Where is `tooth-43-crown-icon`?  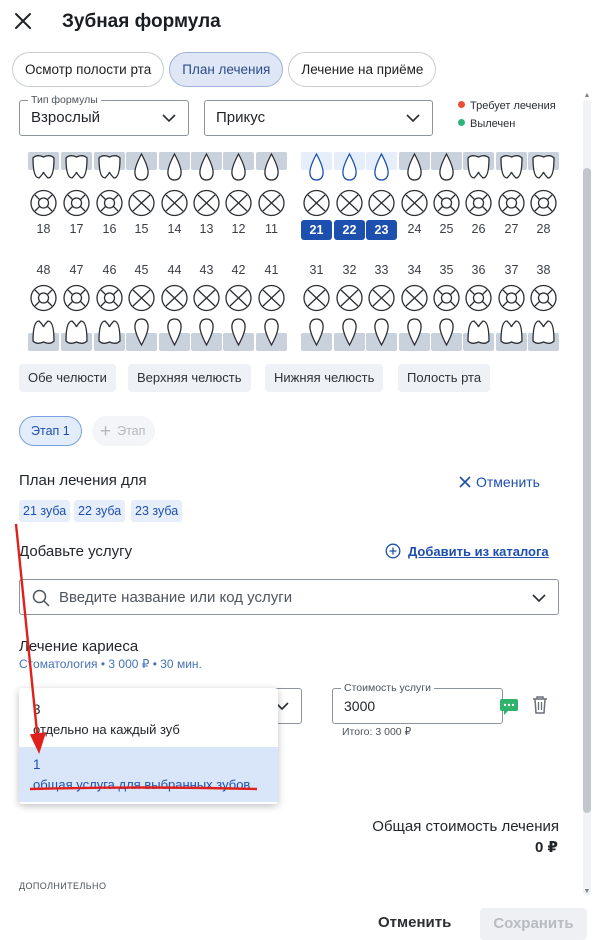
tooth-43-crown-icon is located at coordinates (206, 334).